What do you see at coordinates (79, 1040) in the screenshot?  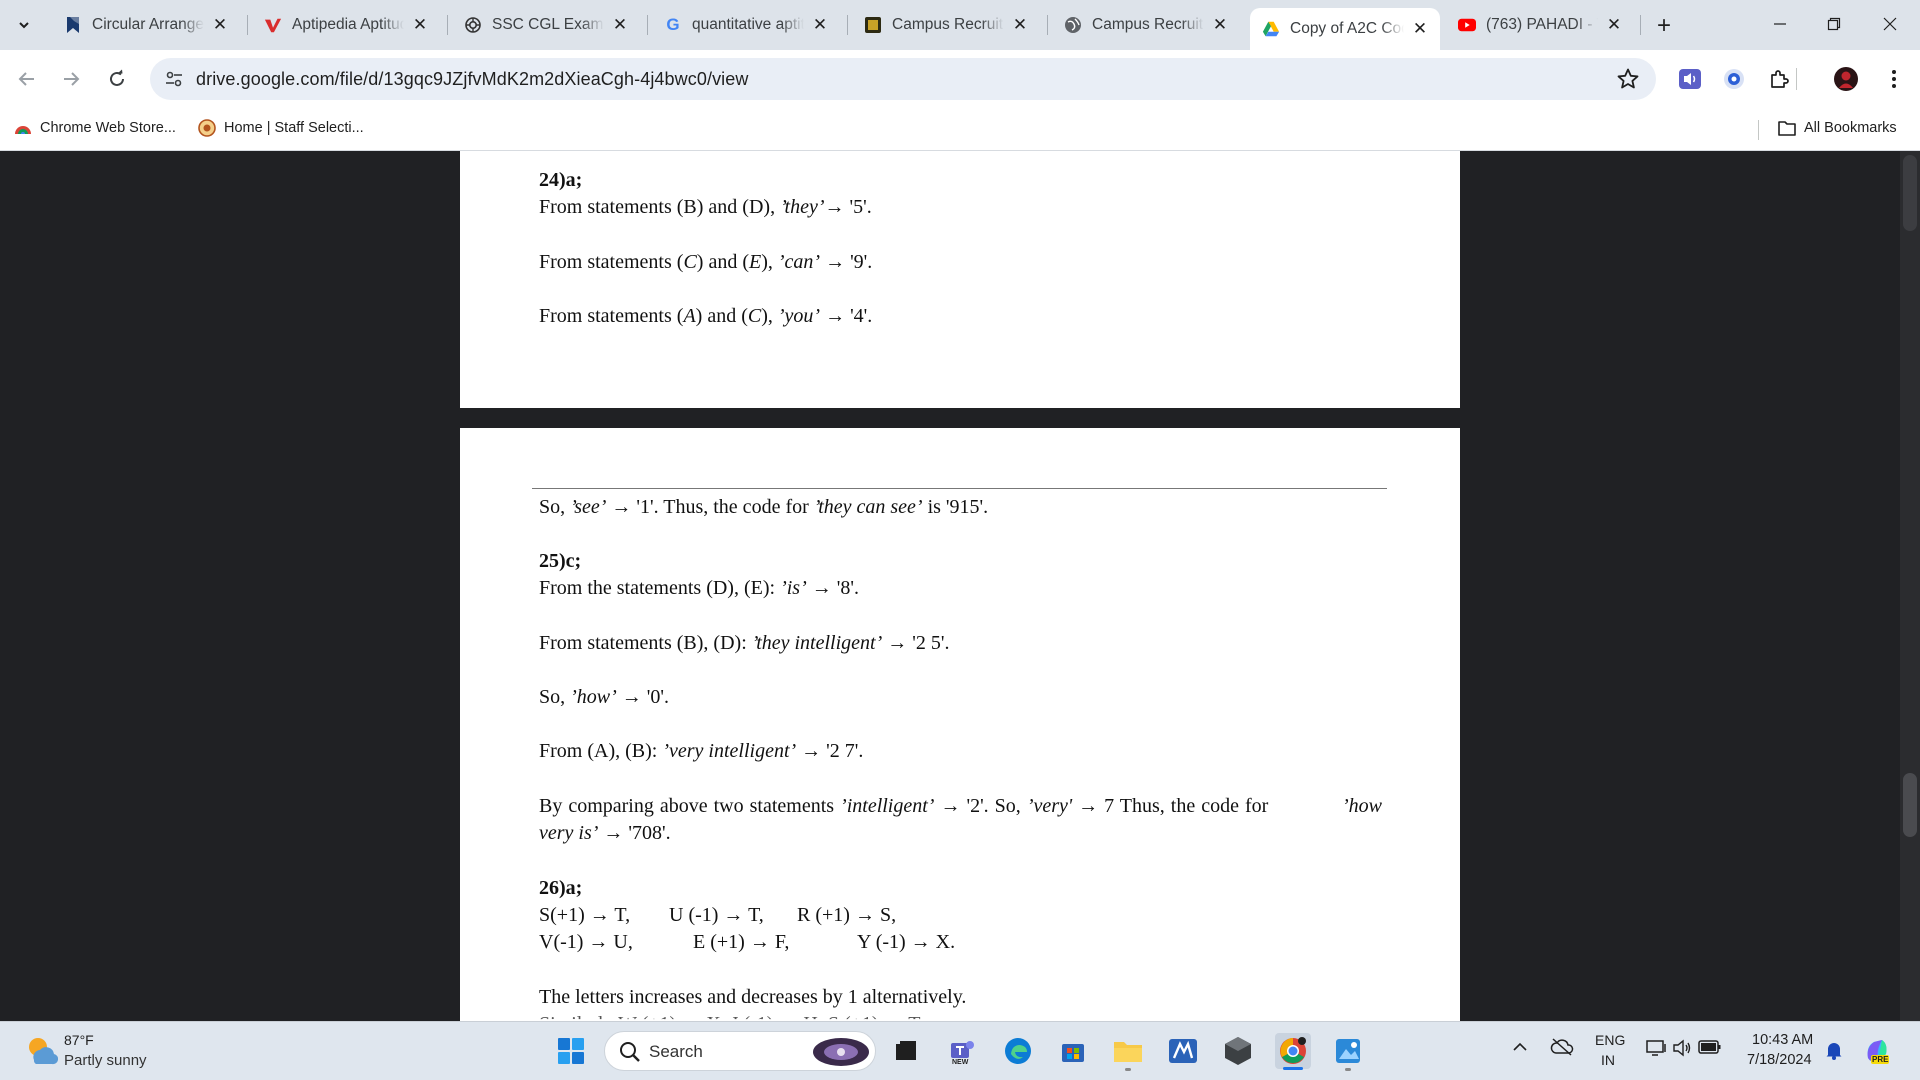 I see `weather-temperature: 87°F` at bounding box center [79, 1040].